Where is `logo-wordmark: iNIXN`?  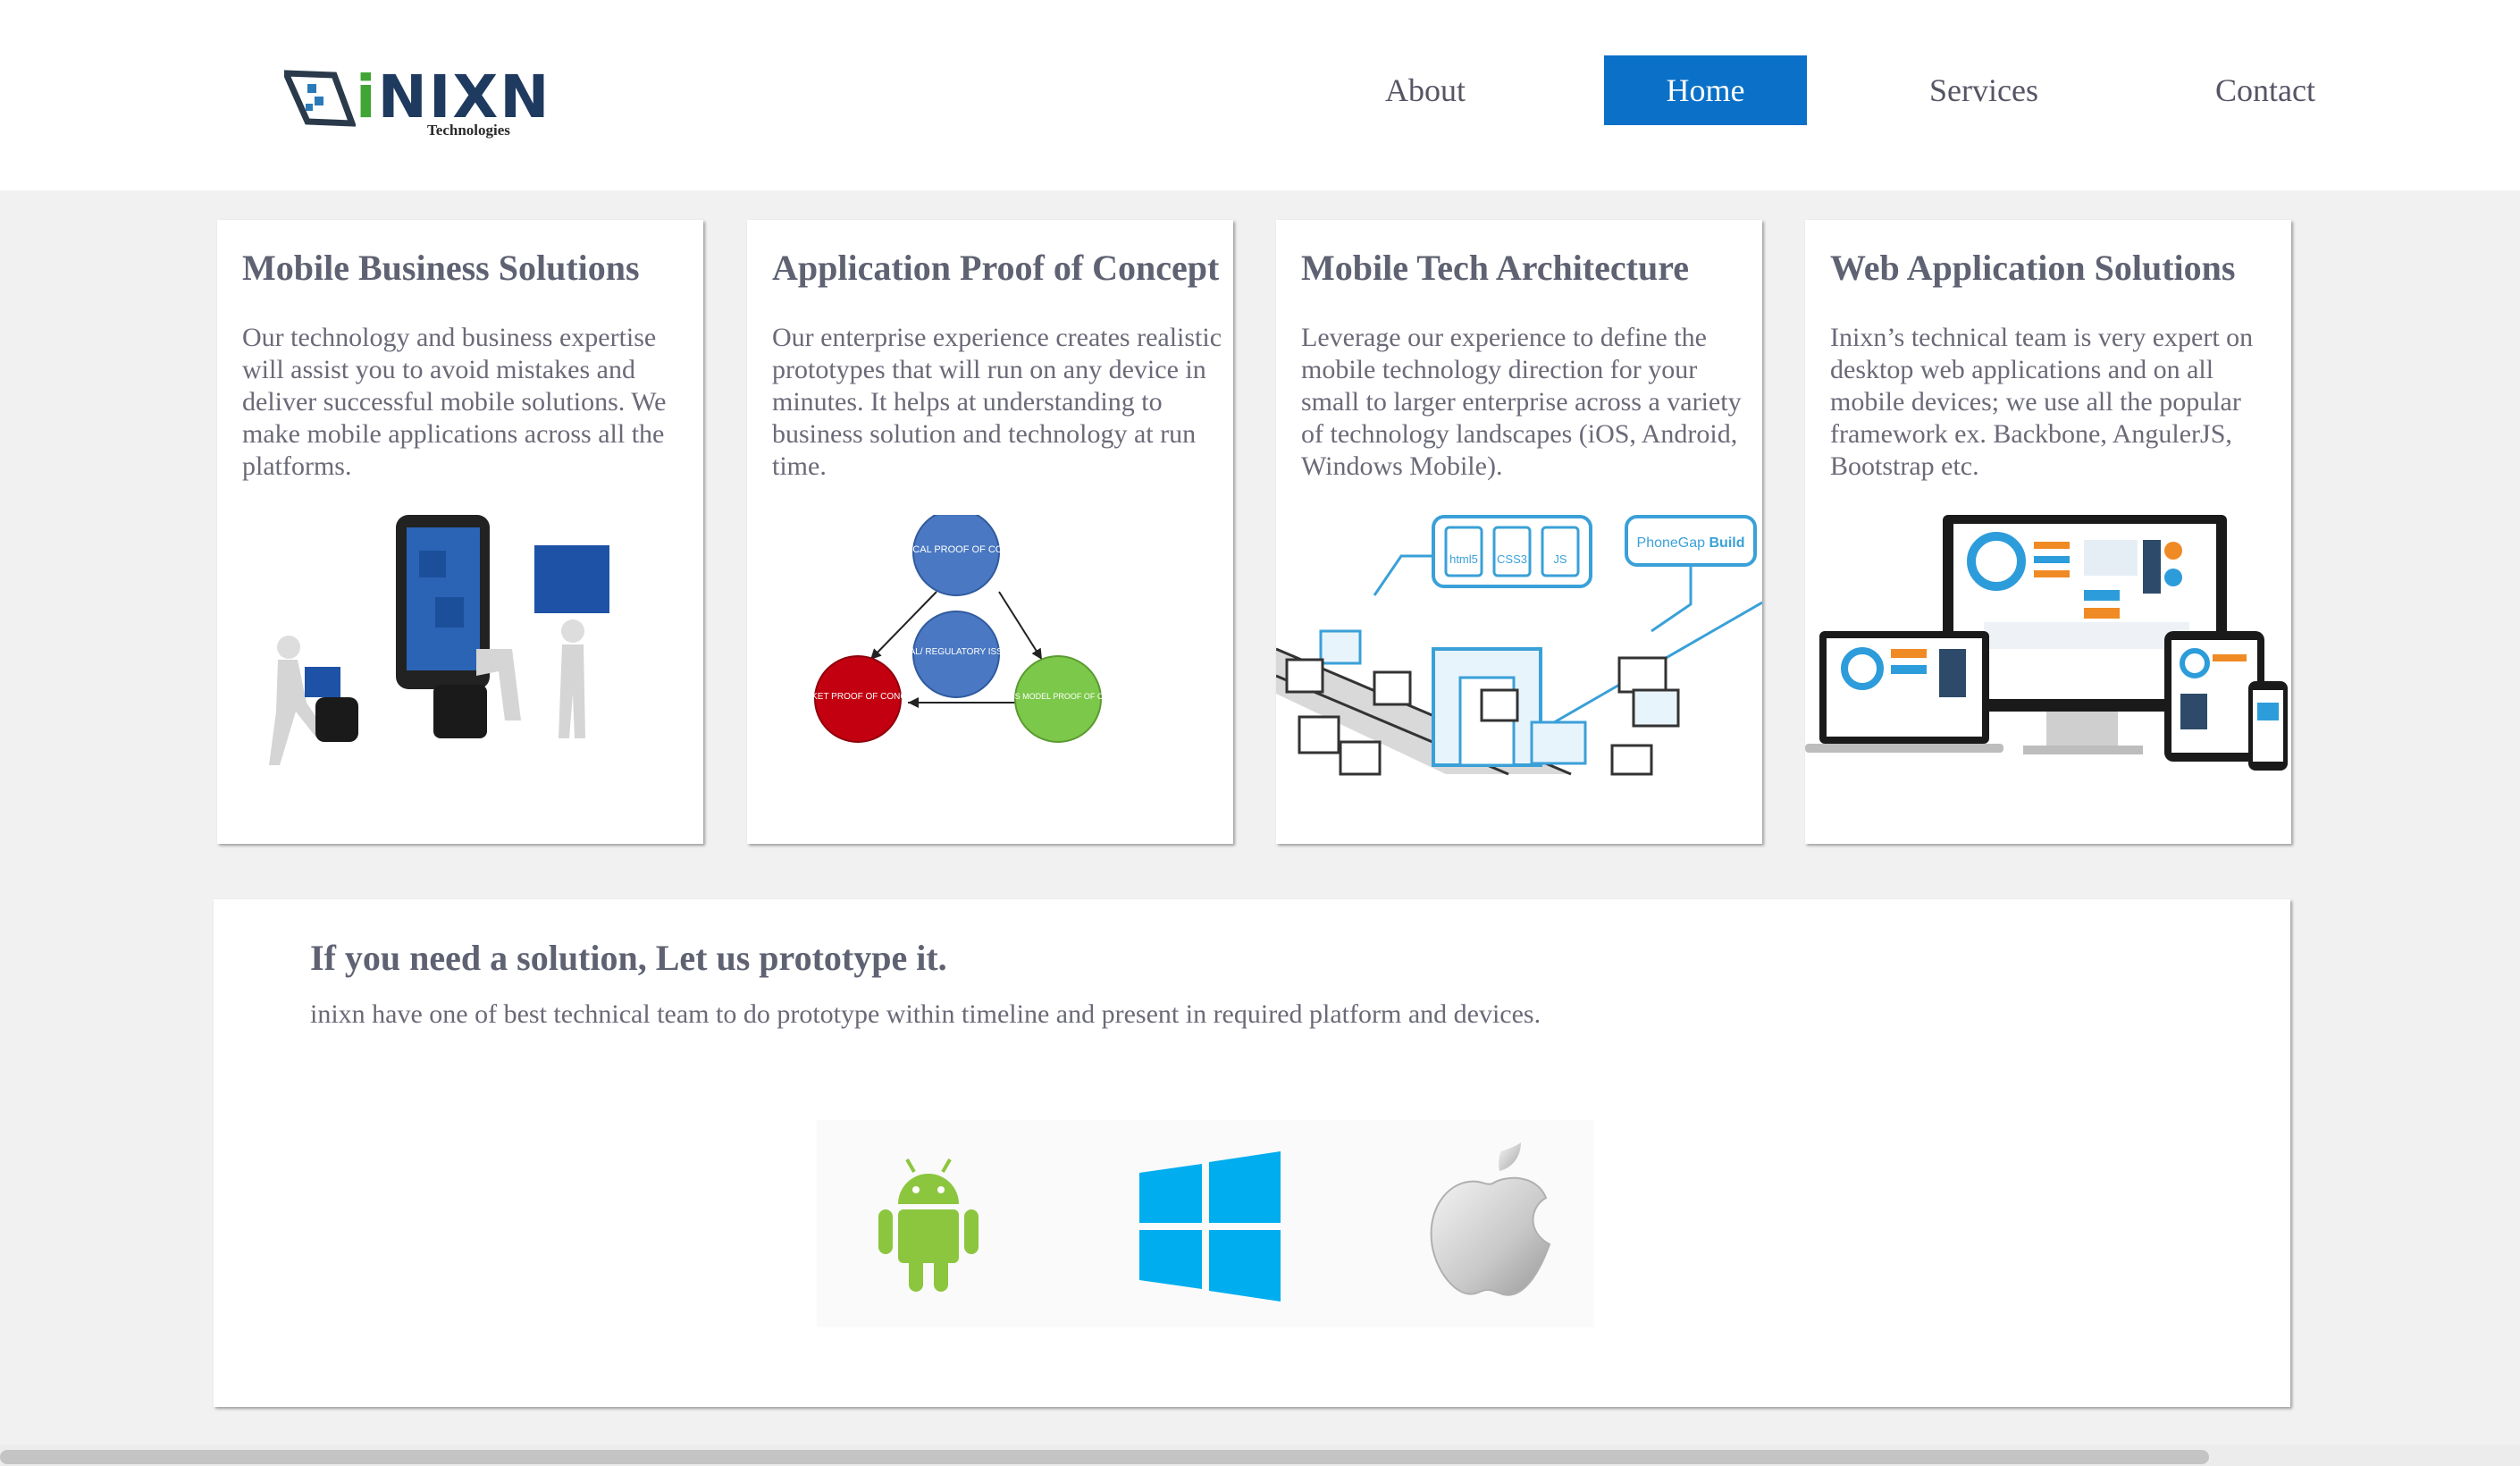 logo-wordmark: iNIXN is located at coordinates (453, 97).